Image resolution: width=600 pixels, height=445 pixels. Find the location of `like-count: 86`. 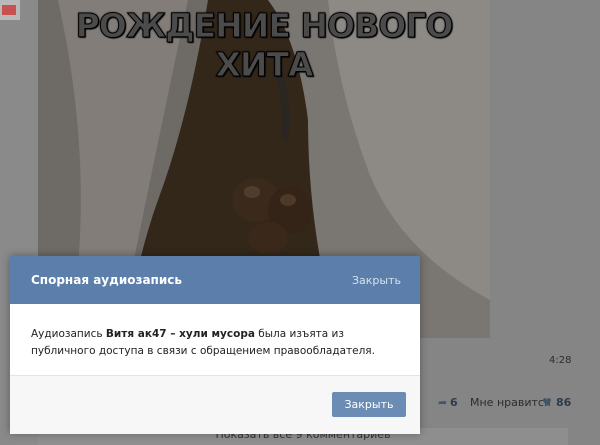

like-count: 86 is located at coordinates (563, 402).